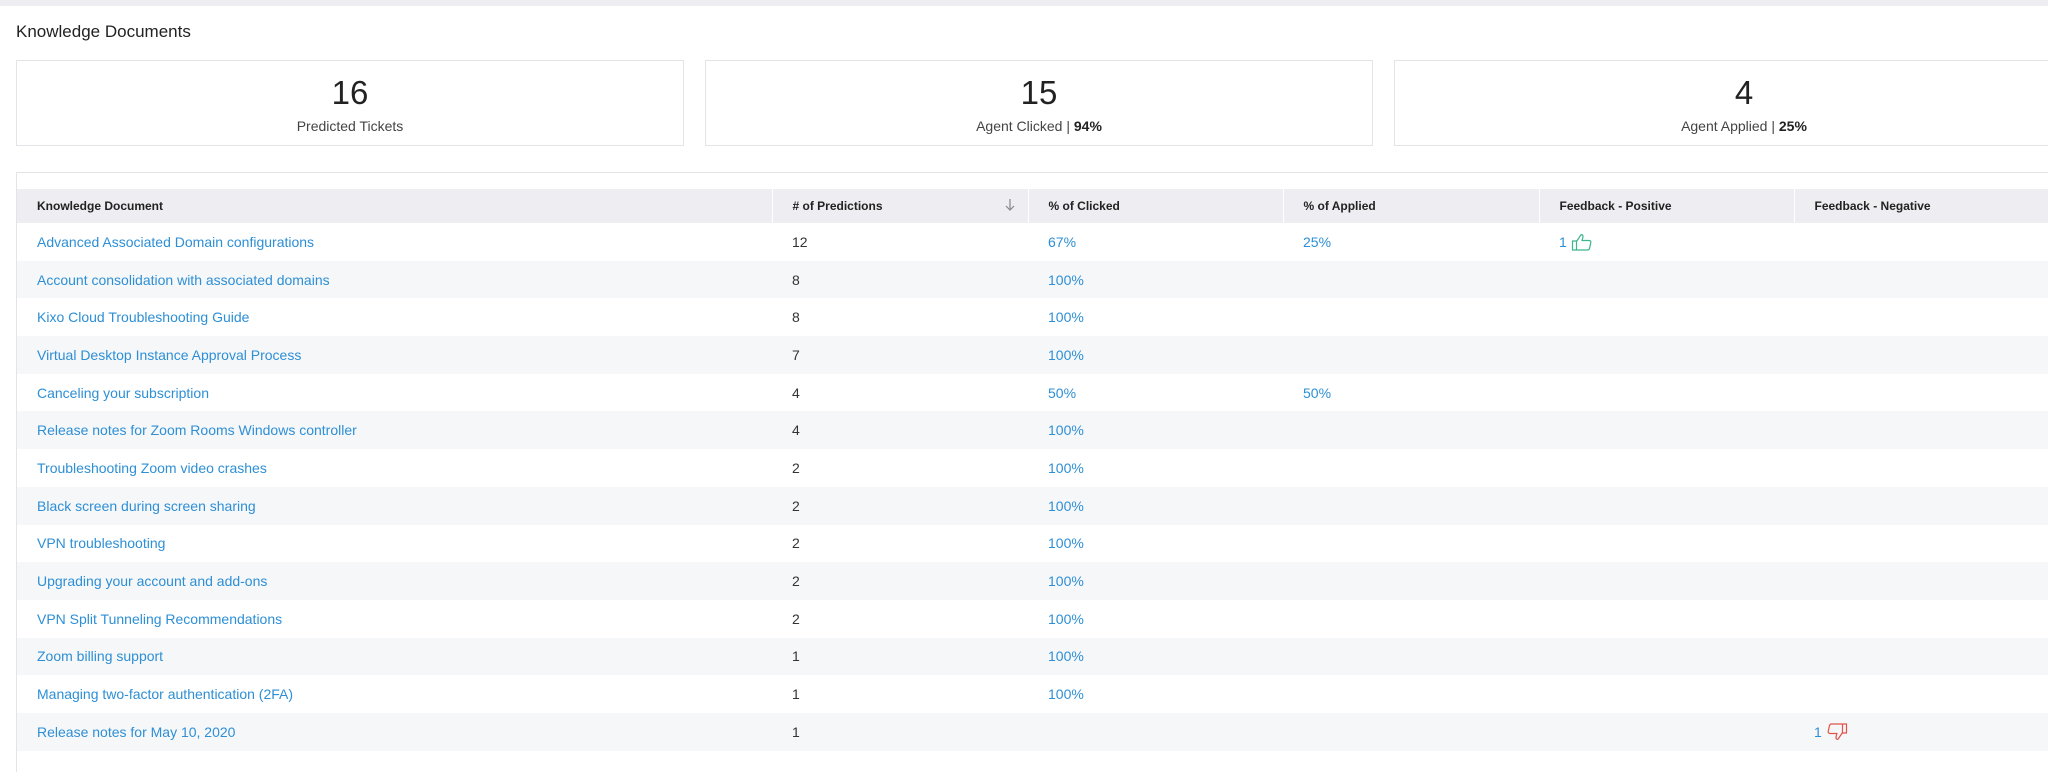 The width and height of the screenshot is (2048, 772). I want to click on cell-feedback-negative: 1, so click(1921, 732).